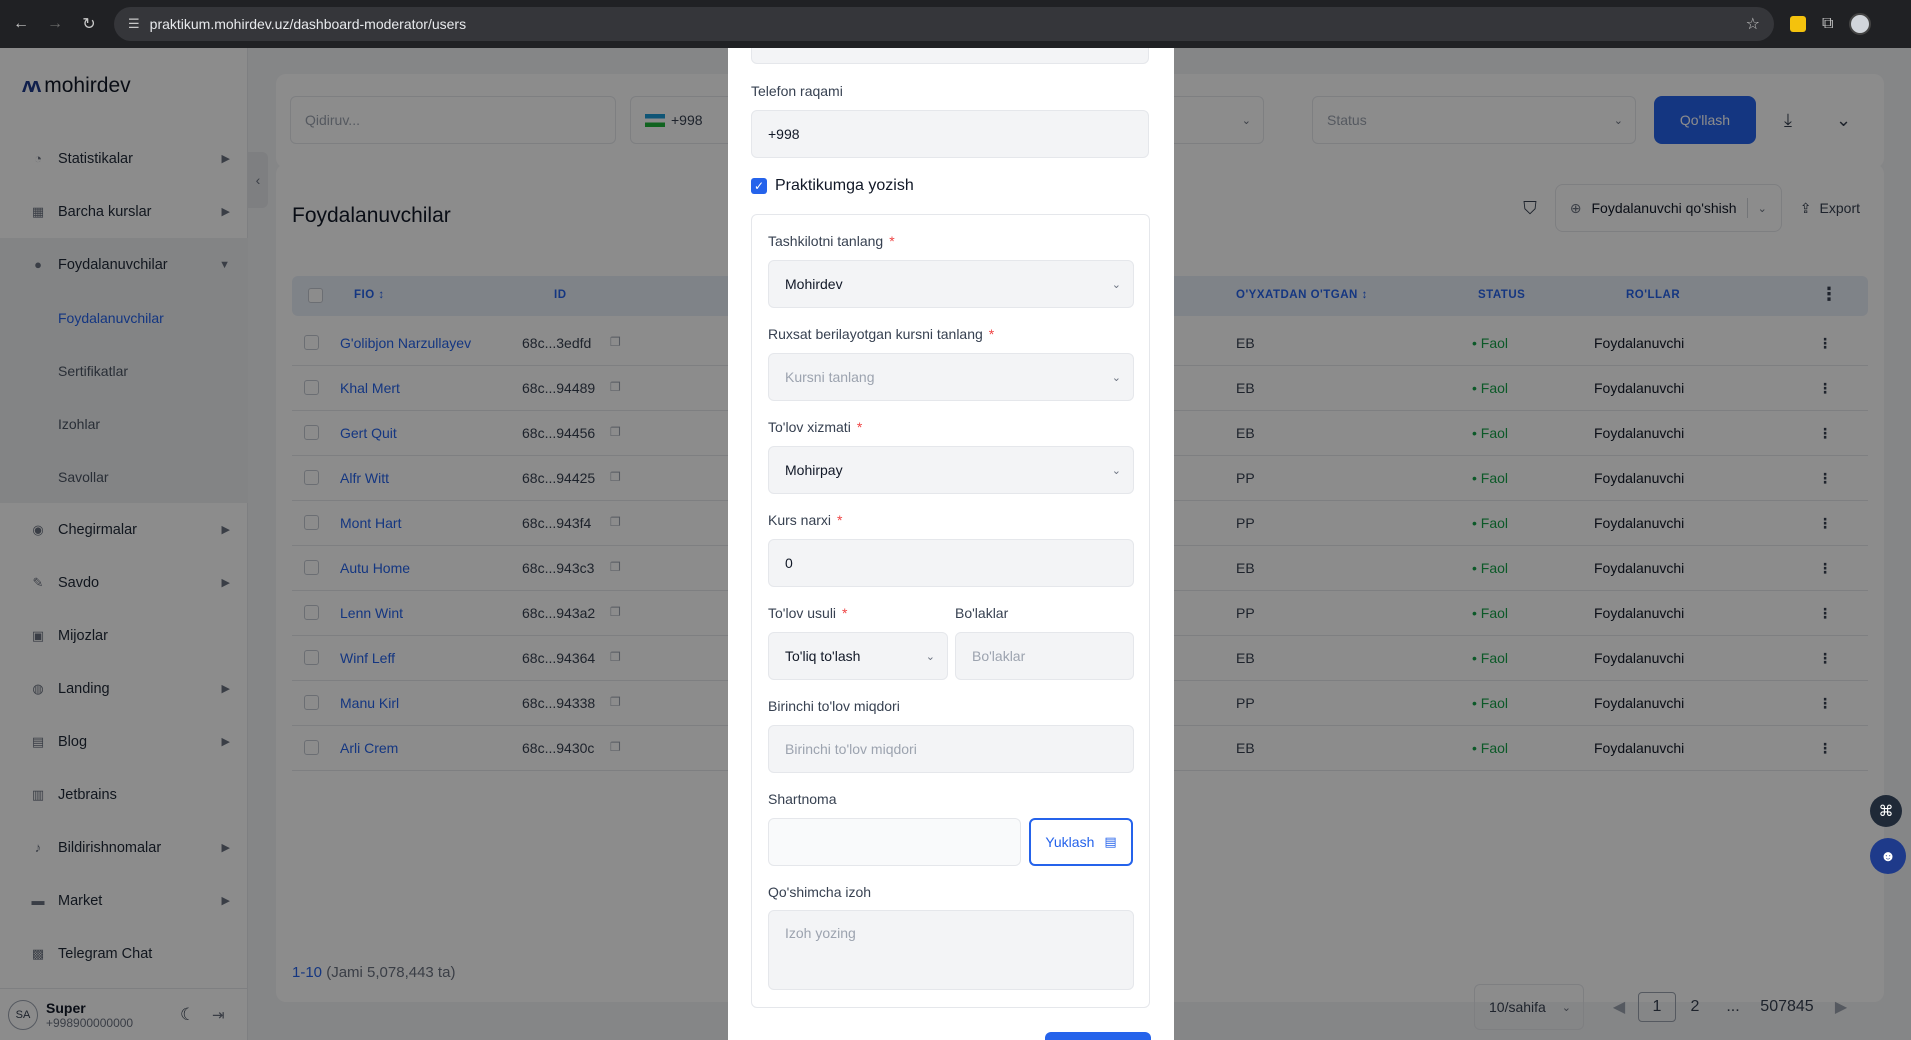 This screenshot has height=1040, width=1911. I want to click on payment-service-label: To'lov xizmati *, so click(815, 427).